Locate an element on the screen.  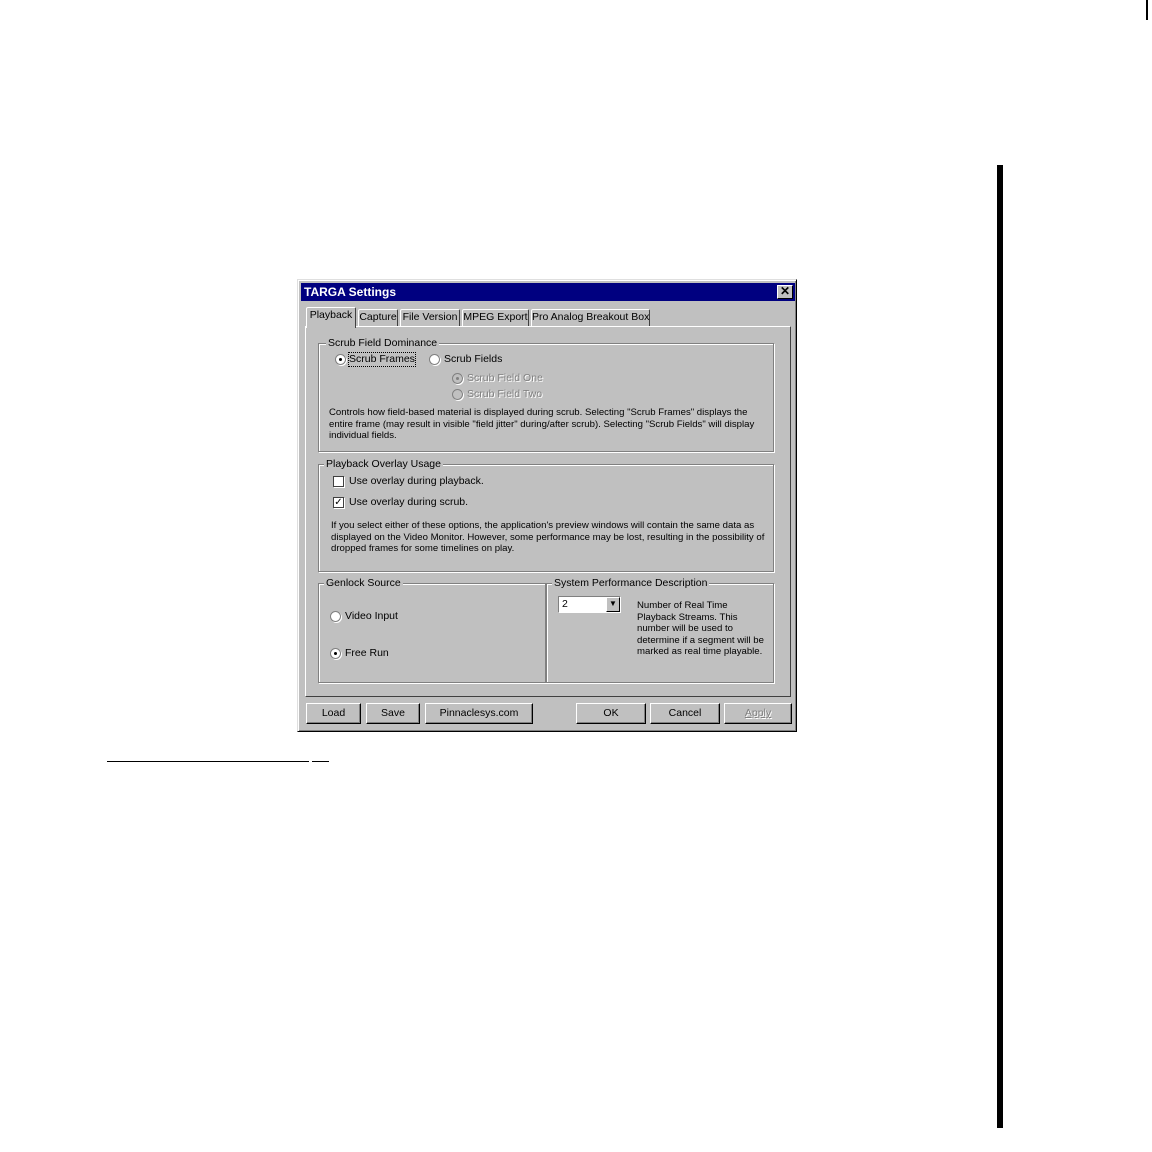
dropdown-button: ▼ is located at coordinates (613, 604).